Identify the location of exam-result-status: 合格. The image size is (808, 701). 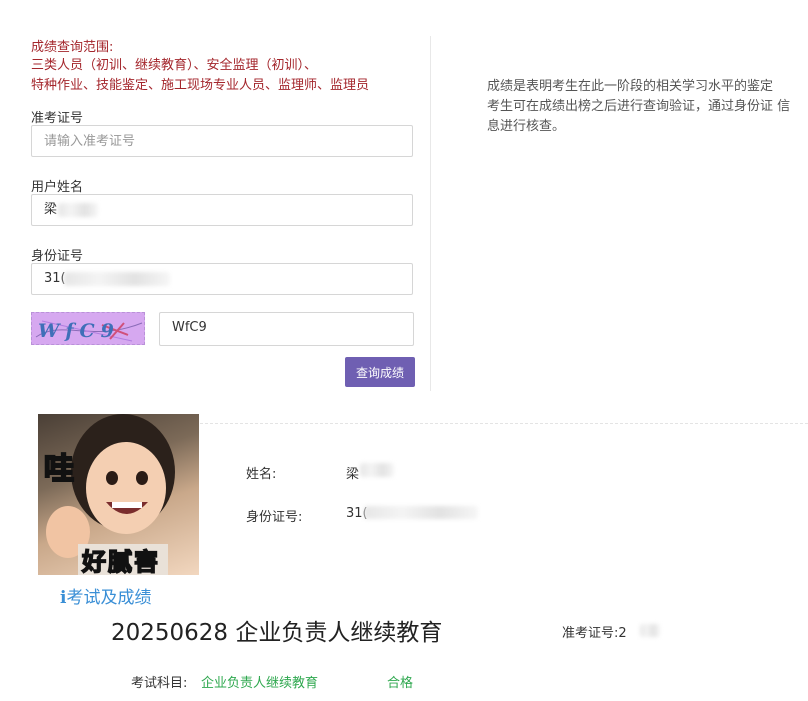
(400, 683).